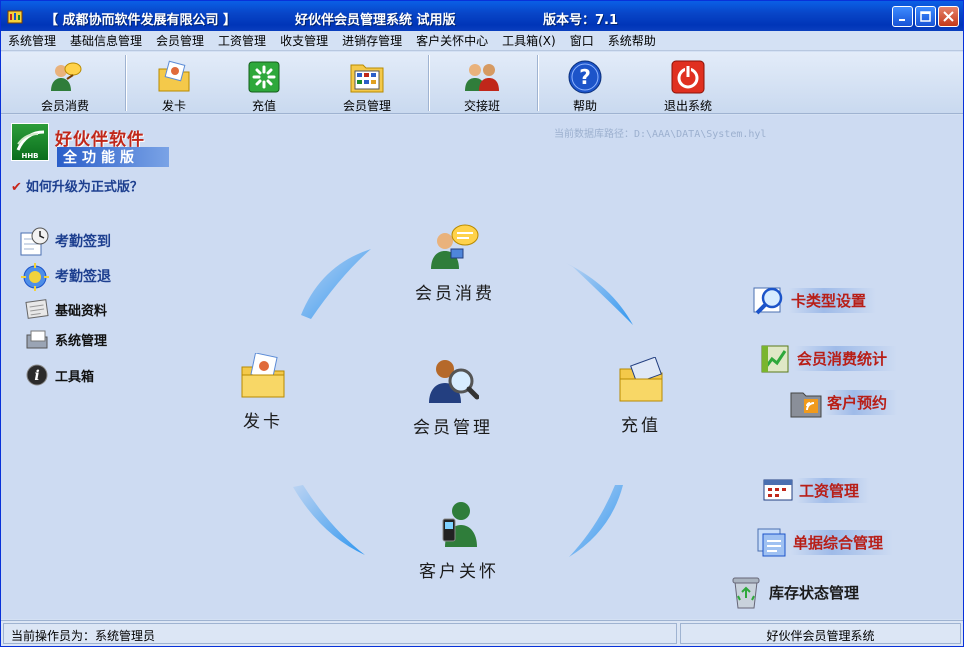 The width and height of the screenshot is (964, 647). Describe the element at coordinates (459, 524) in the screenshot. I see `center-customer-care-icon` at that location.